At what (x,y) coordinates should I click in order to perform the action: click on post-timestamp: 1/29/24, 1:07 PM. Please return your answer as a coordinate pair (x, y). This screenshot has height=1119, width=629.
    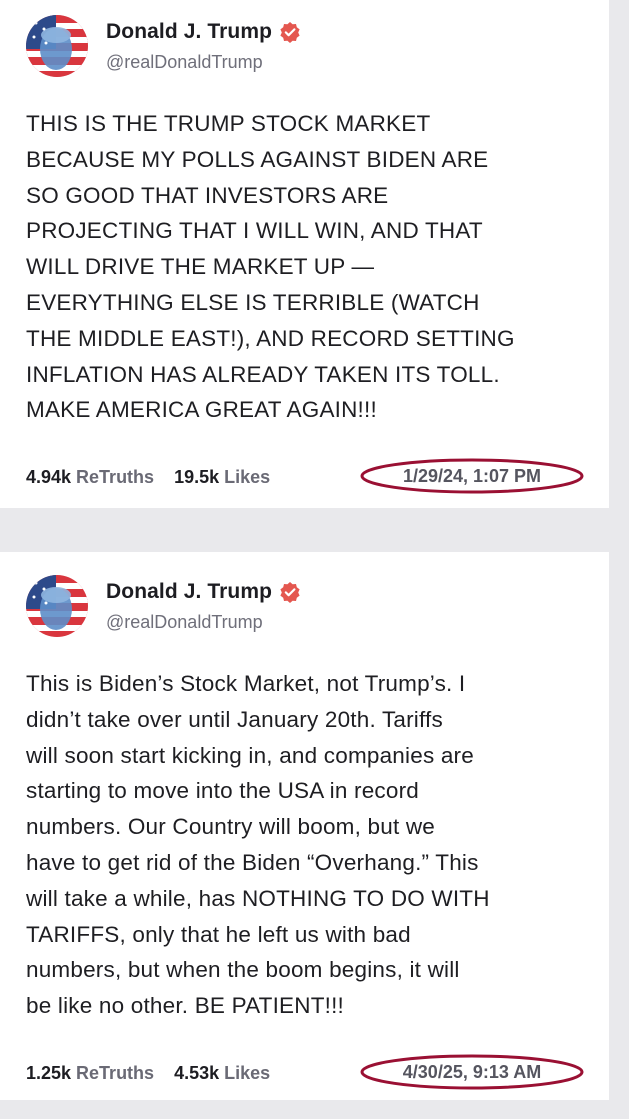
    Looking at the image, I should click on (472, 476).